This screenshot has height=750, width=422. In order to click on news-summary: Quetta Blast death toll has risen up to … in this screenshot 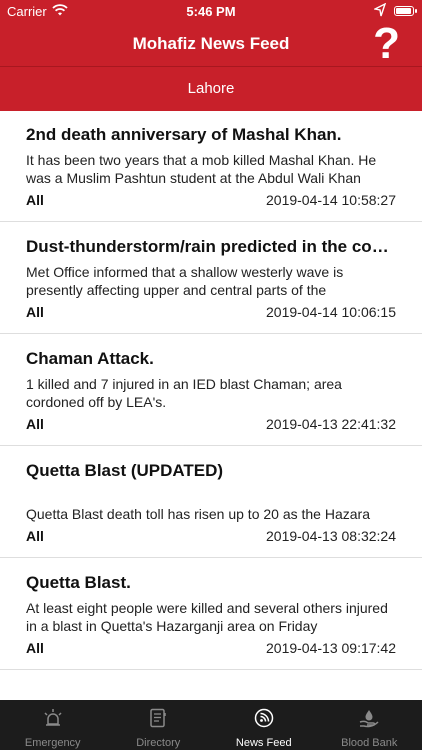, I will do `click(198, 514)`.